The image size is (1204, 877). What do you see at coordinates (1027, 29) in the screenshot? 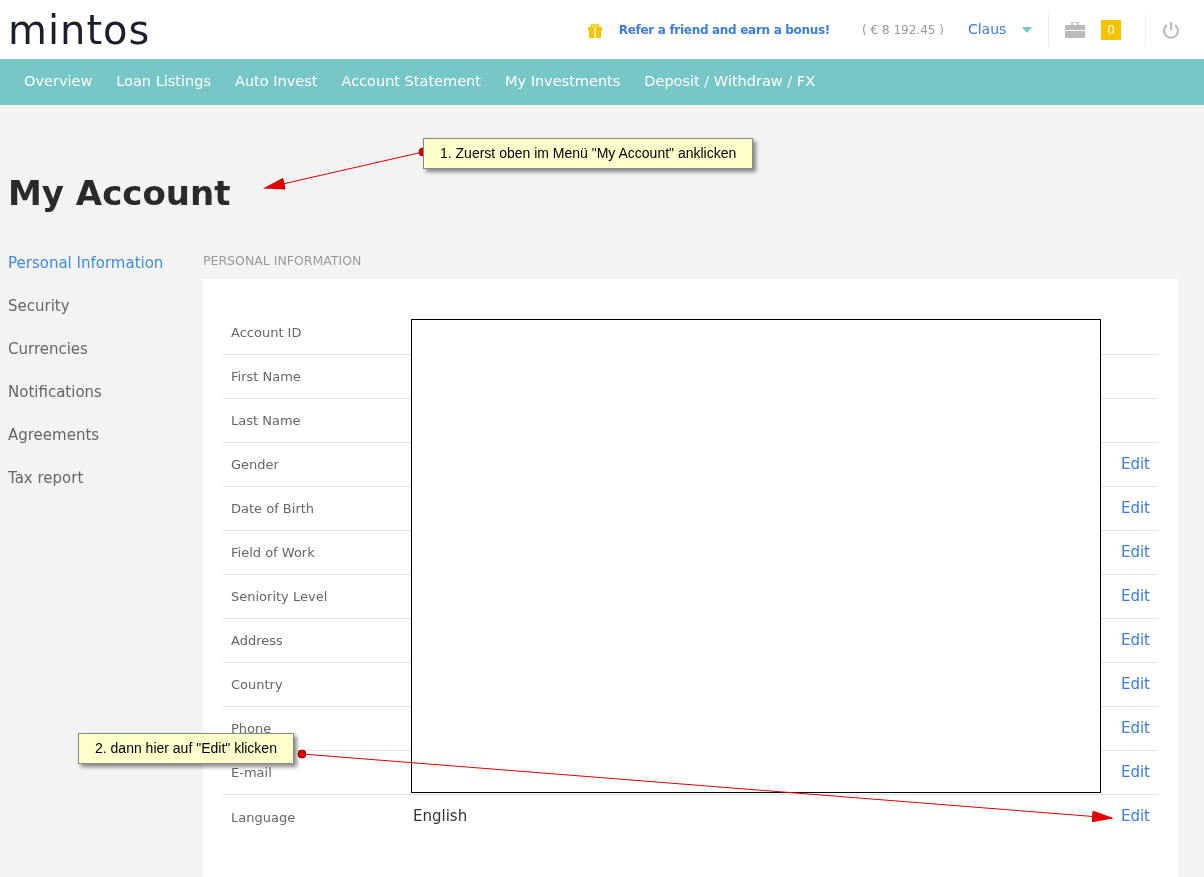
I see `caret-icon` at bounding box center [1027, 29].